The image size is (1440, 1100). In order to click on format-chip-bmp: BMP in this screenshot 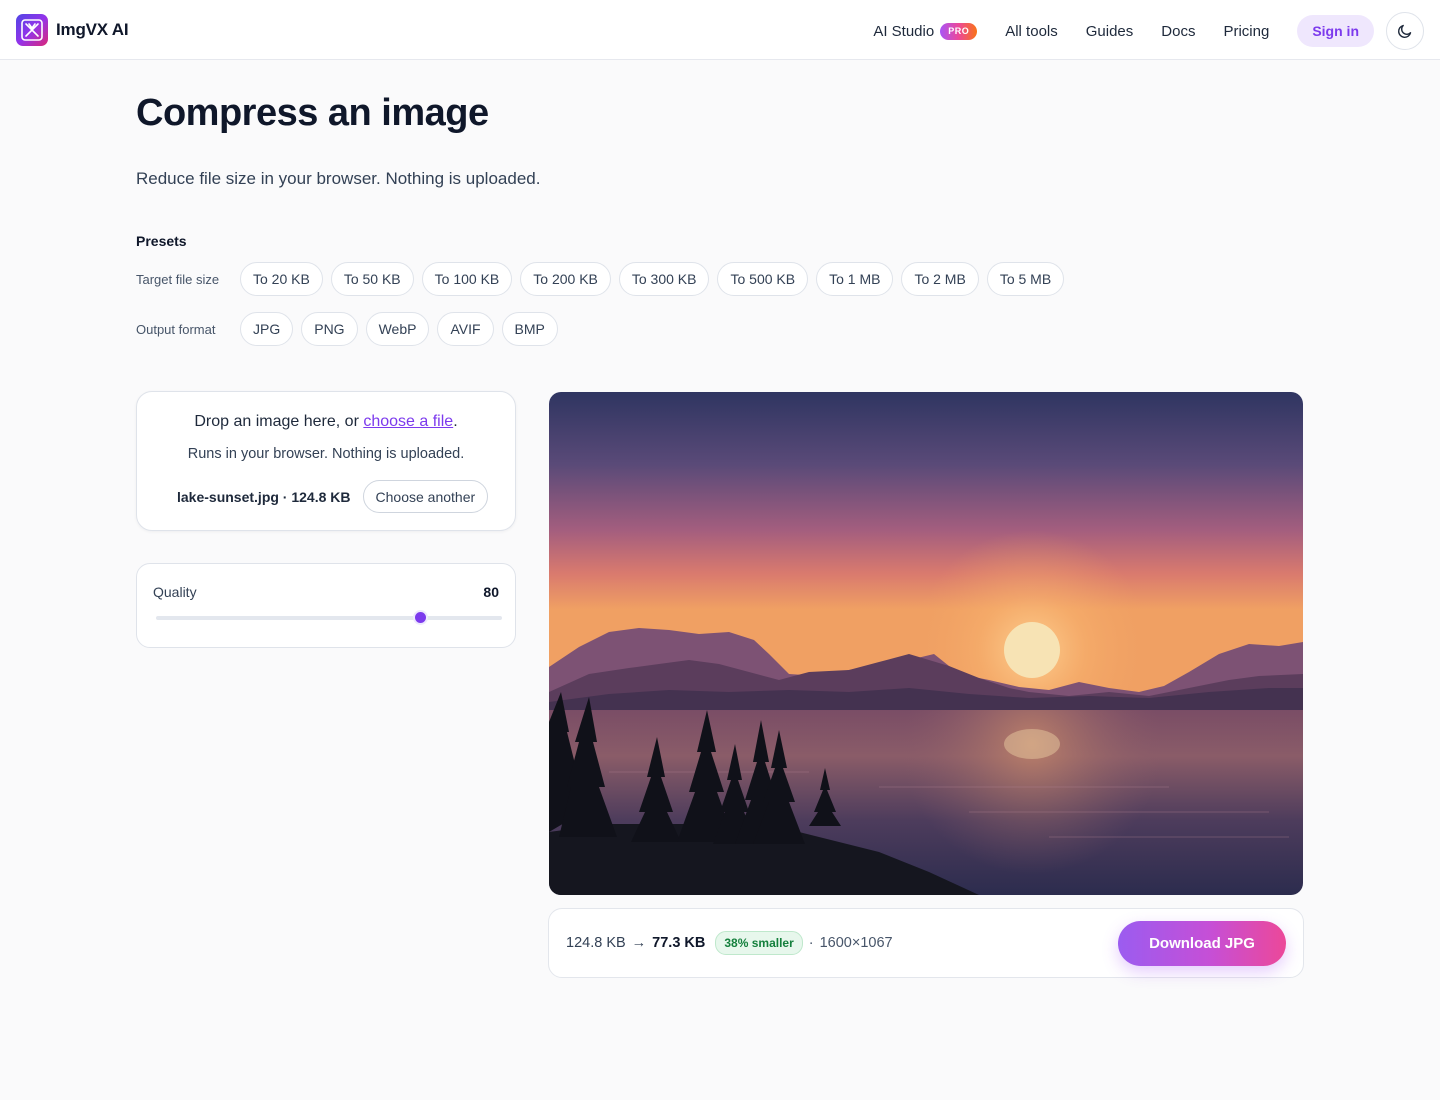, I will do `click(529, 329)`.